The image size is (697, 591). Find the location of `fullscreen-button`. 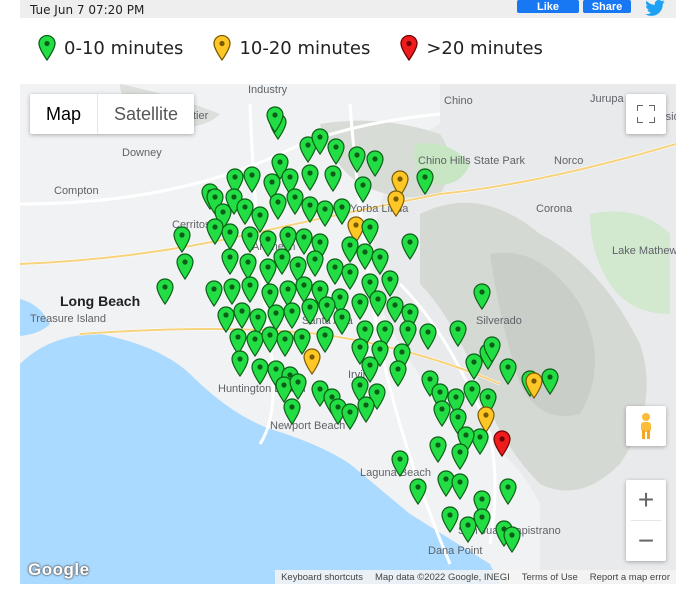

fullscreen-button is located at coordinates (646, 114).